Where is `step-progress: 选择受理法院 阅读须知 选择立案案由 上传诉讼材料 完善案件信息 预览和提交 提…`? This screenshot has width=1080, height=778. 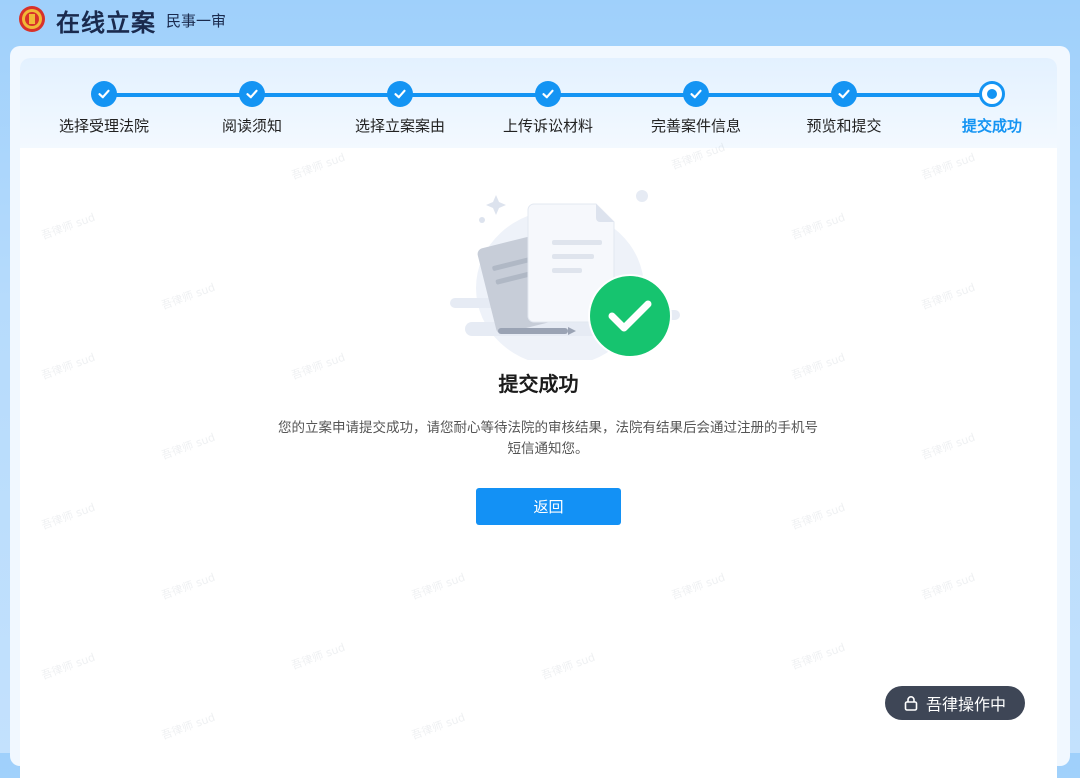
step-progress: 选择受理法院 阅读须知 选择立案案由 上传诉讼材料 完善案件信息 预览和提交 提… is located at coordinates (538, 103).